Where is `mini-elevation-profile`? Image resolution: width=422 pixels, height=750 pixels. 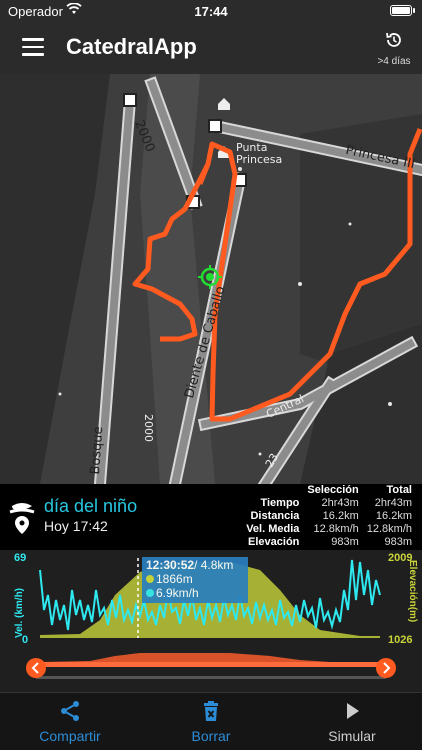
mini-elevation-profile is located at coordinates (210, 657).